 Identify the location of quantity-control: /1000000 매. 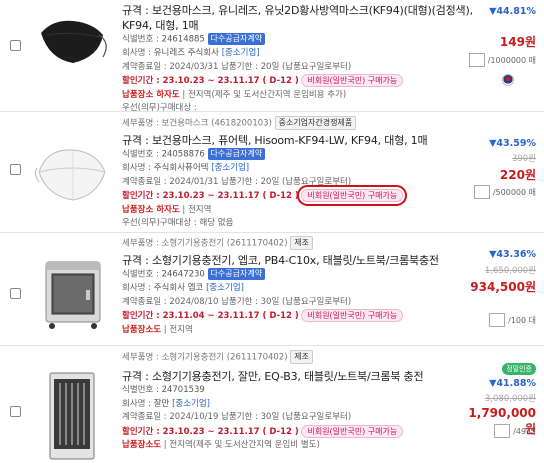
(502, 60).